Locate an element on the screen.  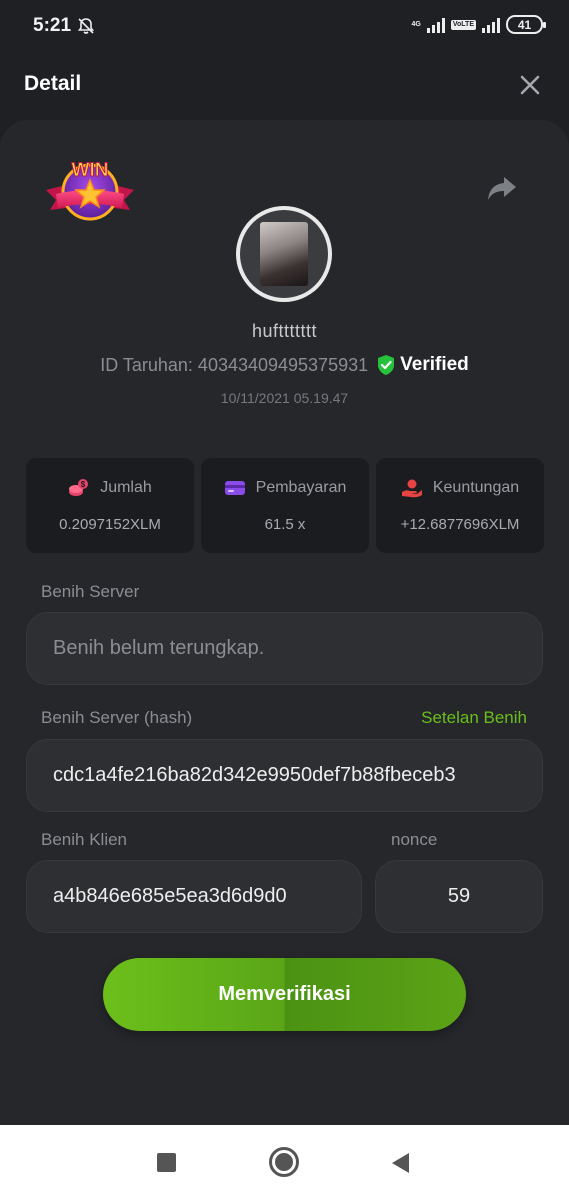
stat-value: +12.6877696XLM is located at coordinates (460, 524).